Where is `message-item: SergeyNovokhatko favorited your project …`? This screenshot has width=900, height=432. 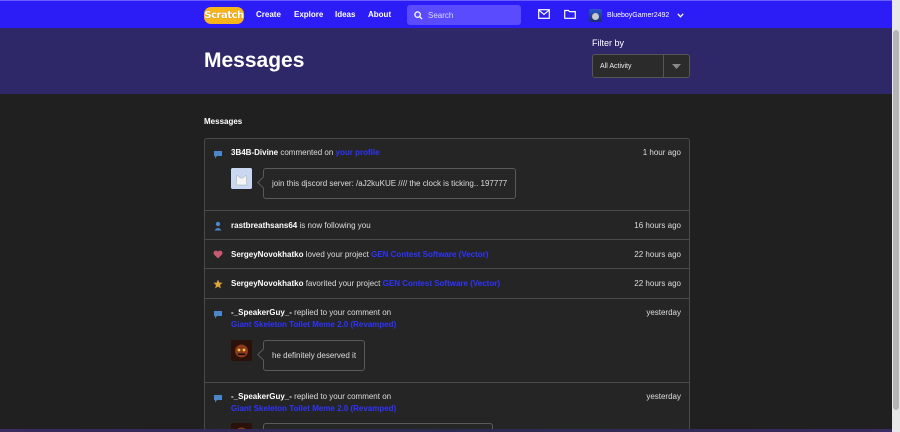 message-item: SergeyNovokhatko favorited your project … is located at coordinates (447, 284).